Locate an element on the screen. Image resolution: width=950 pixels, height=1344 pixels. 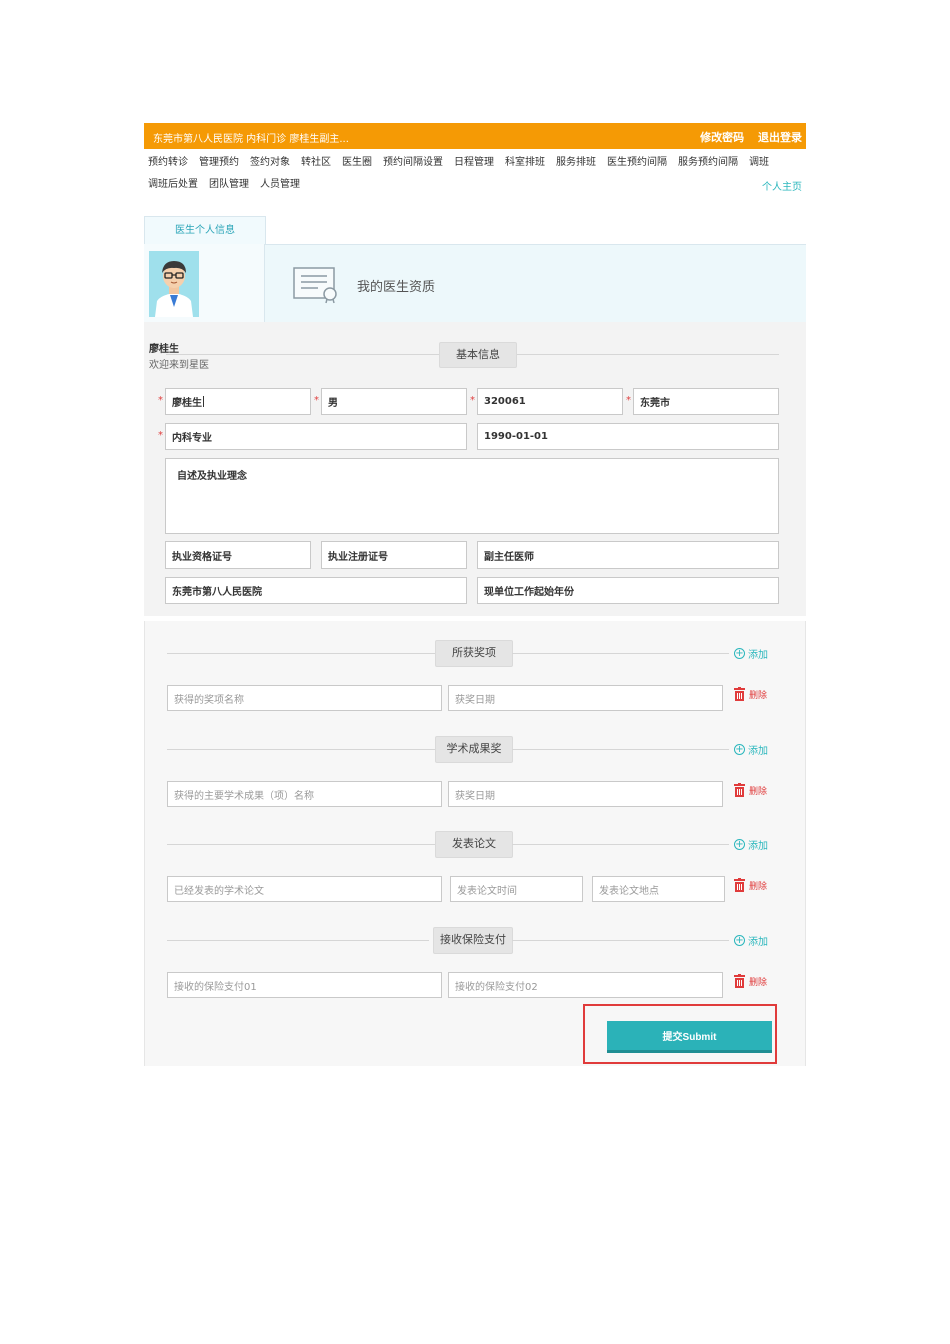
name-input: 廖桂生 is located at coordinates (238, 401).